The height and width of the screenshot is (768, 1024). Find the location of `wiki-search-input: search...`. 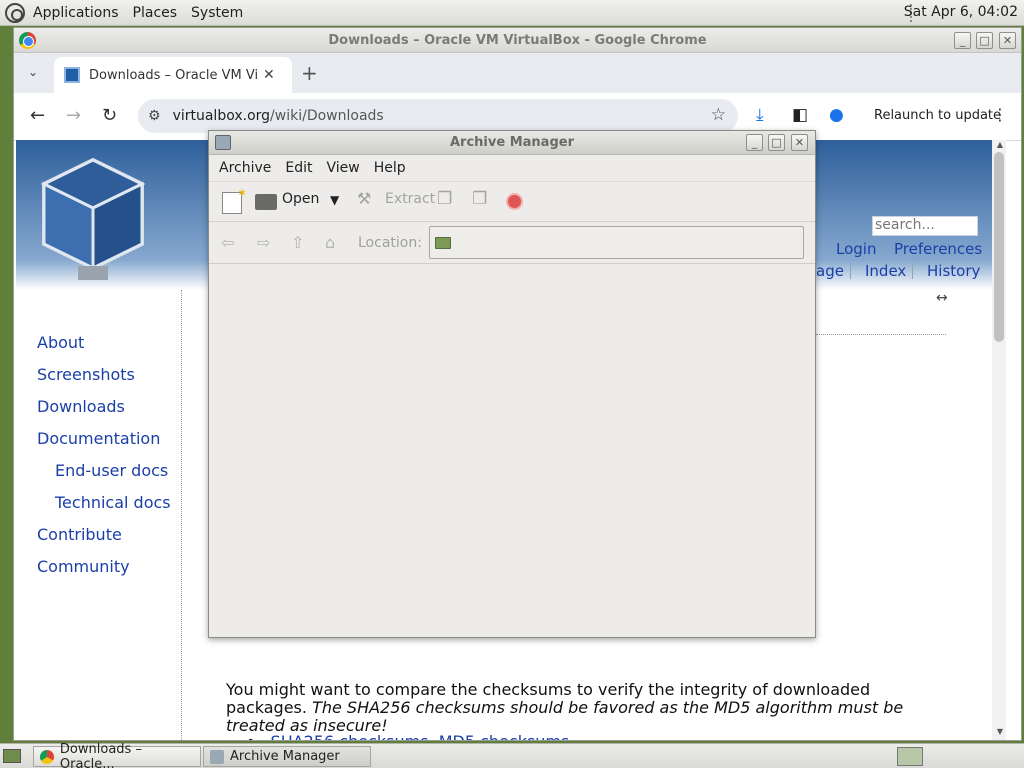

wiki-search-input: search... is located at coordinates (925, 226).